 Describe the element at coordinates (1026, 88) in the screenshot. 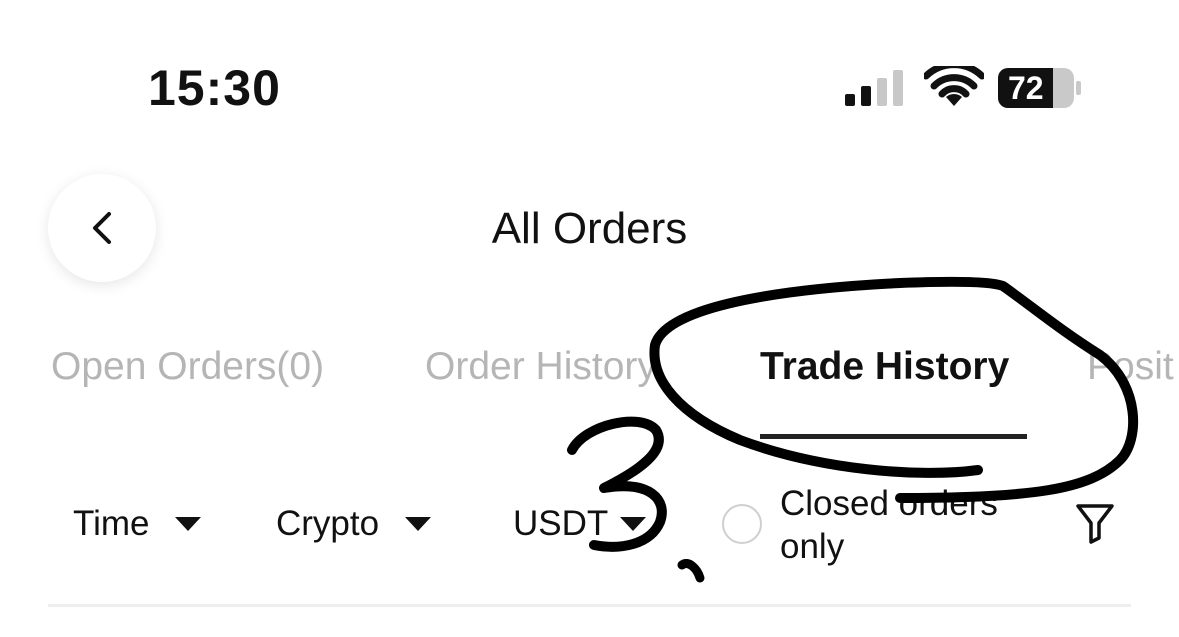

I see `battery-level: 72` at that location.